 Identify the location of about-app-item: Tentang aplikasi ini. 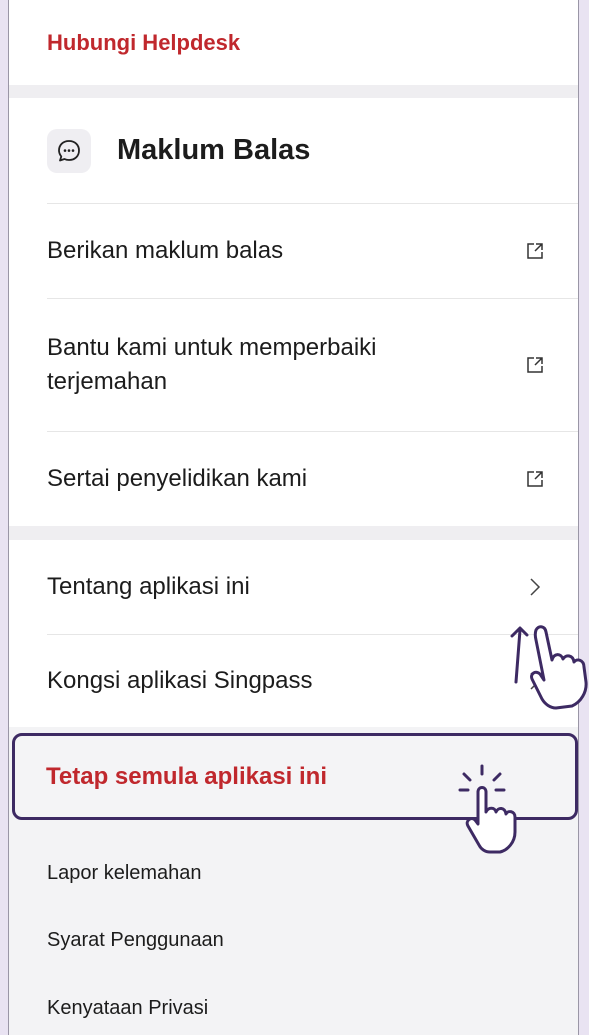
(293, 587).